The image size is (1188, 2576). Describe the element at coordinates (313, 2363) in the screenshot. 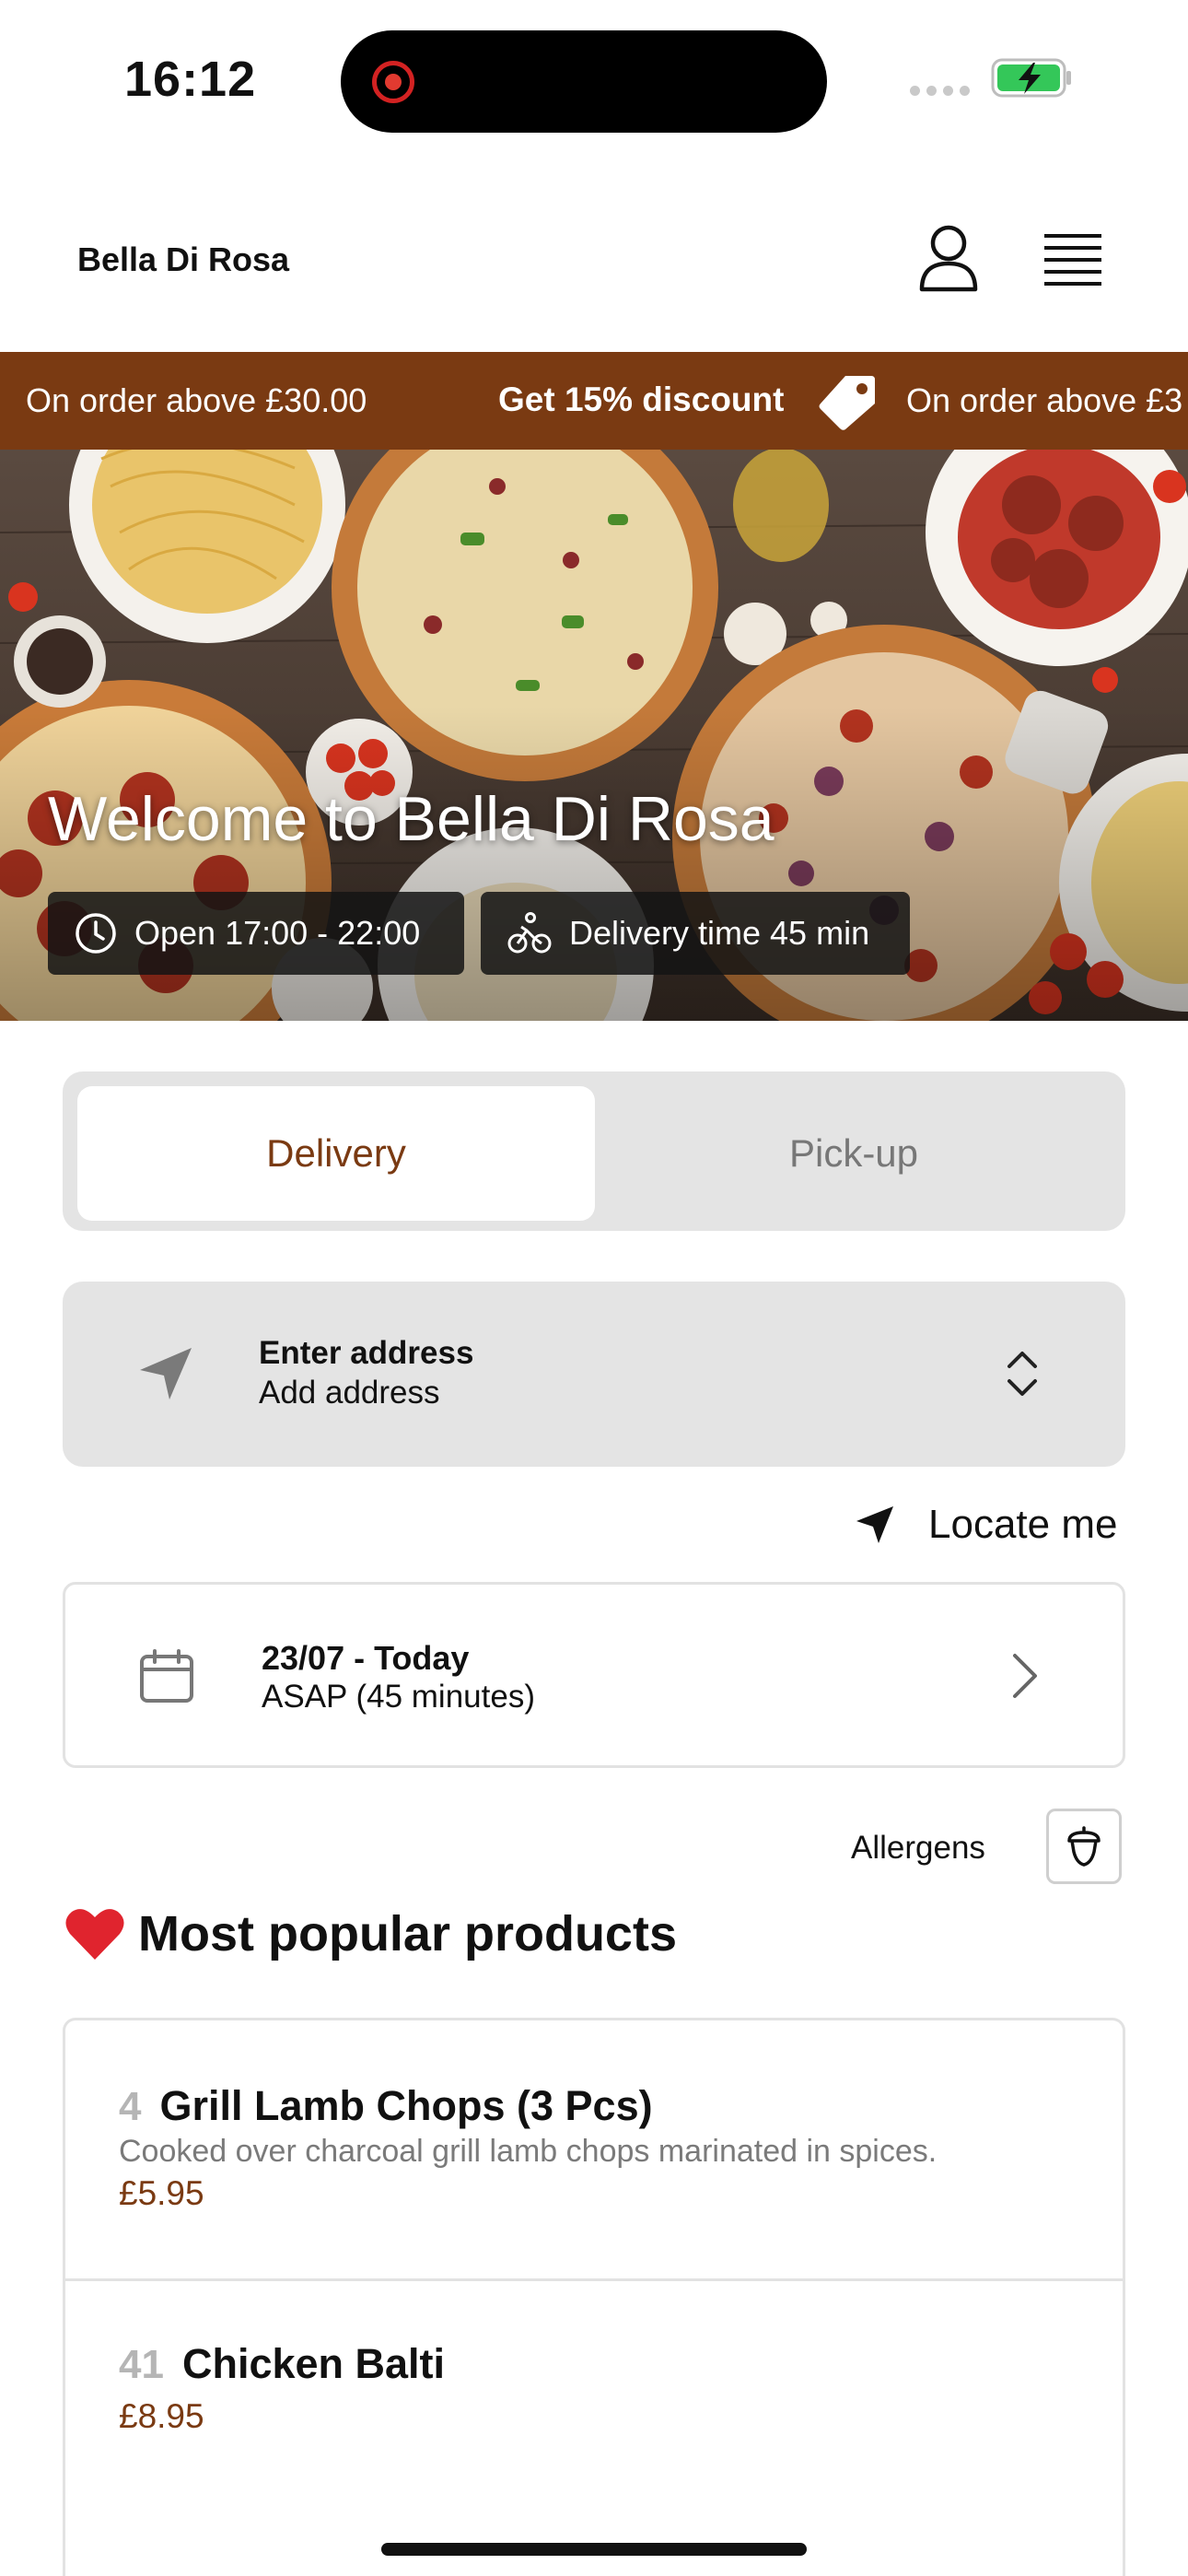

I see `product-name: Chicken Balti` at that location.